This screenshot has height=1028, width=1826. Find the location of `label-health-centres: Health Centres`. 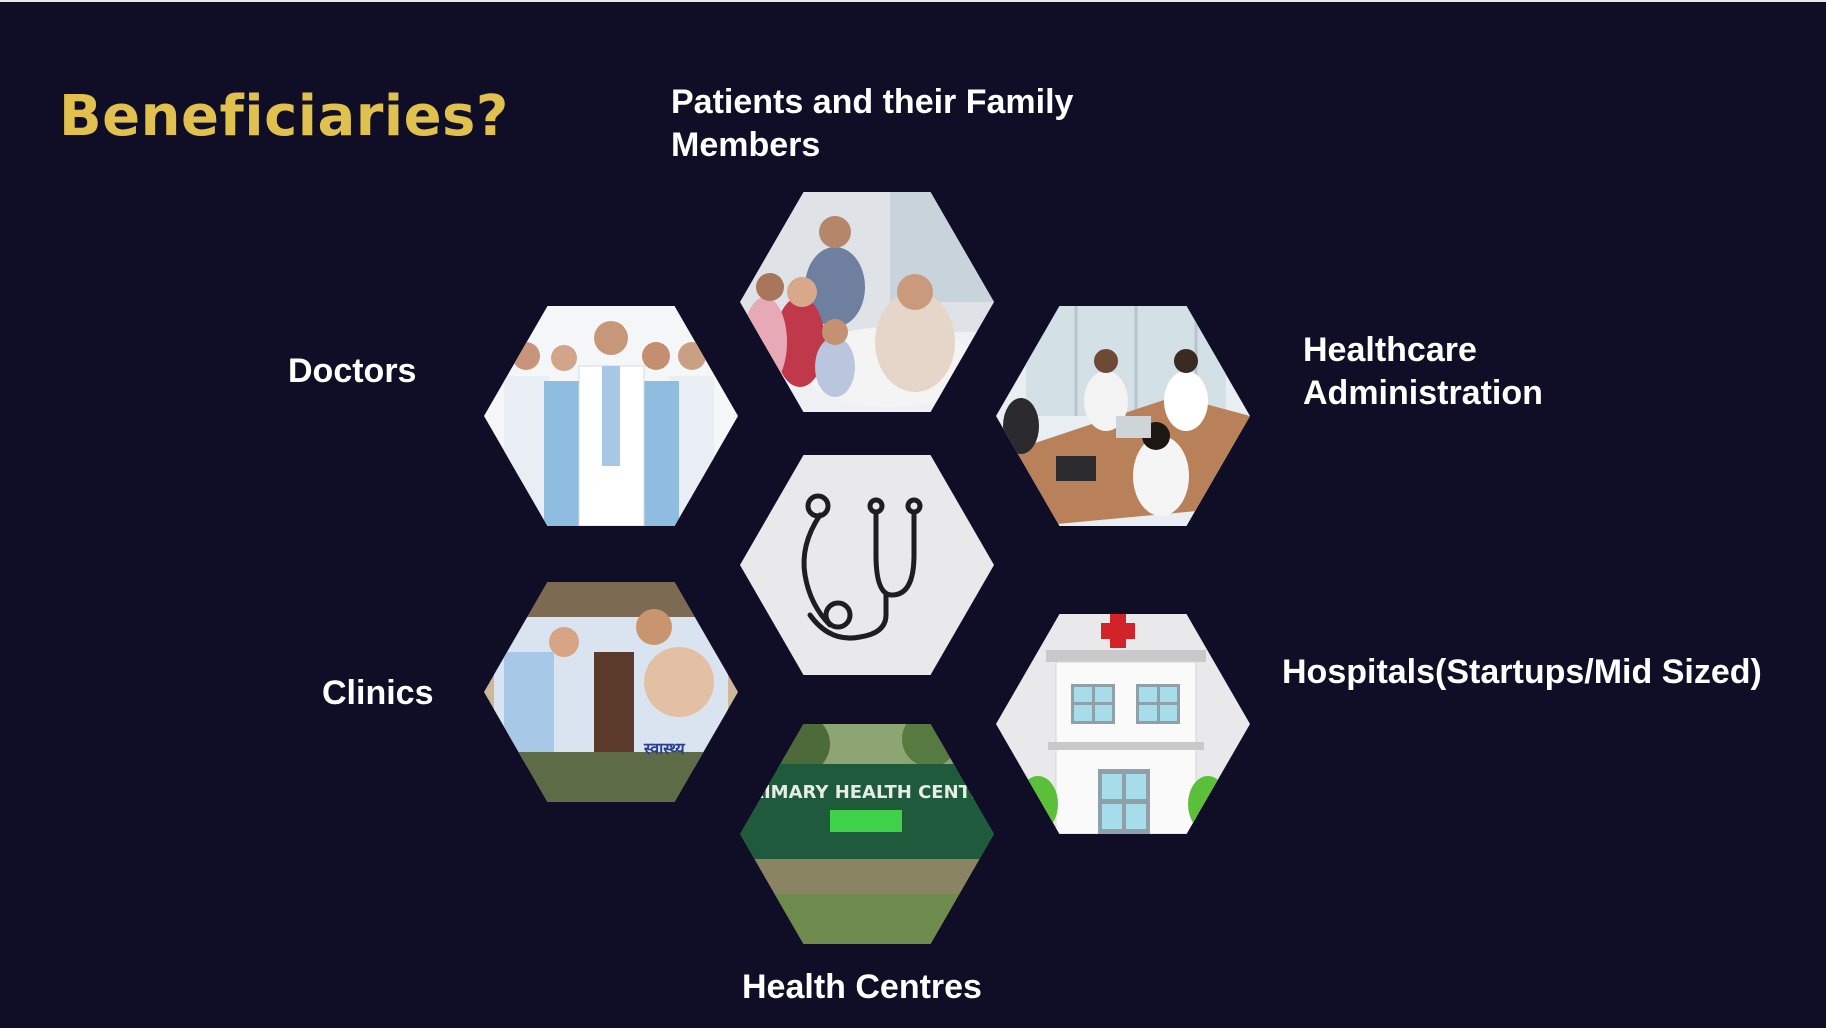

label-health-centres: Health Centres is located at coordinates (862, 987).